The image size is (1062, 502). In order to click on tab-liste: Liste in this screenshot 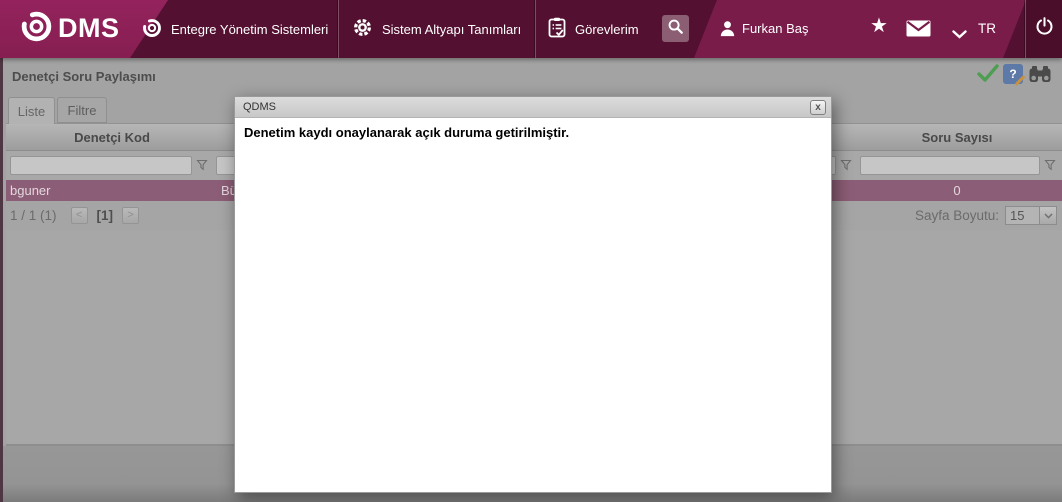, I will do `click(31, 110)`.